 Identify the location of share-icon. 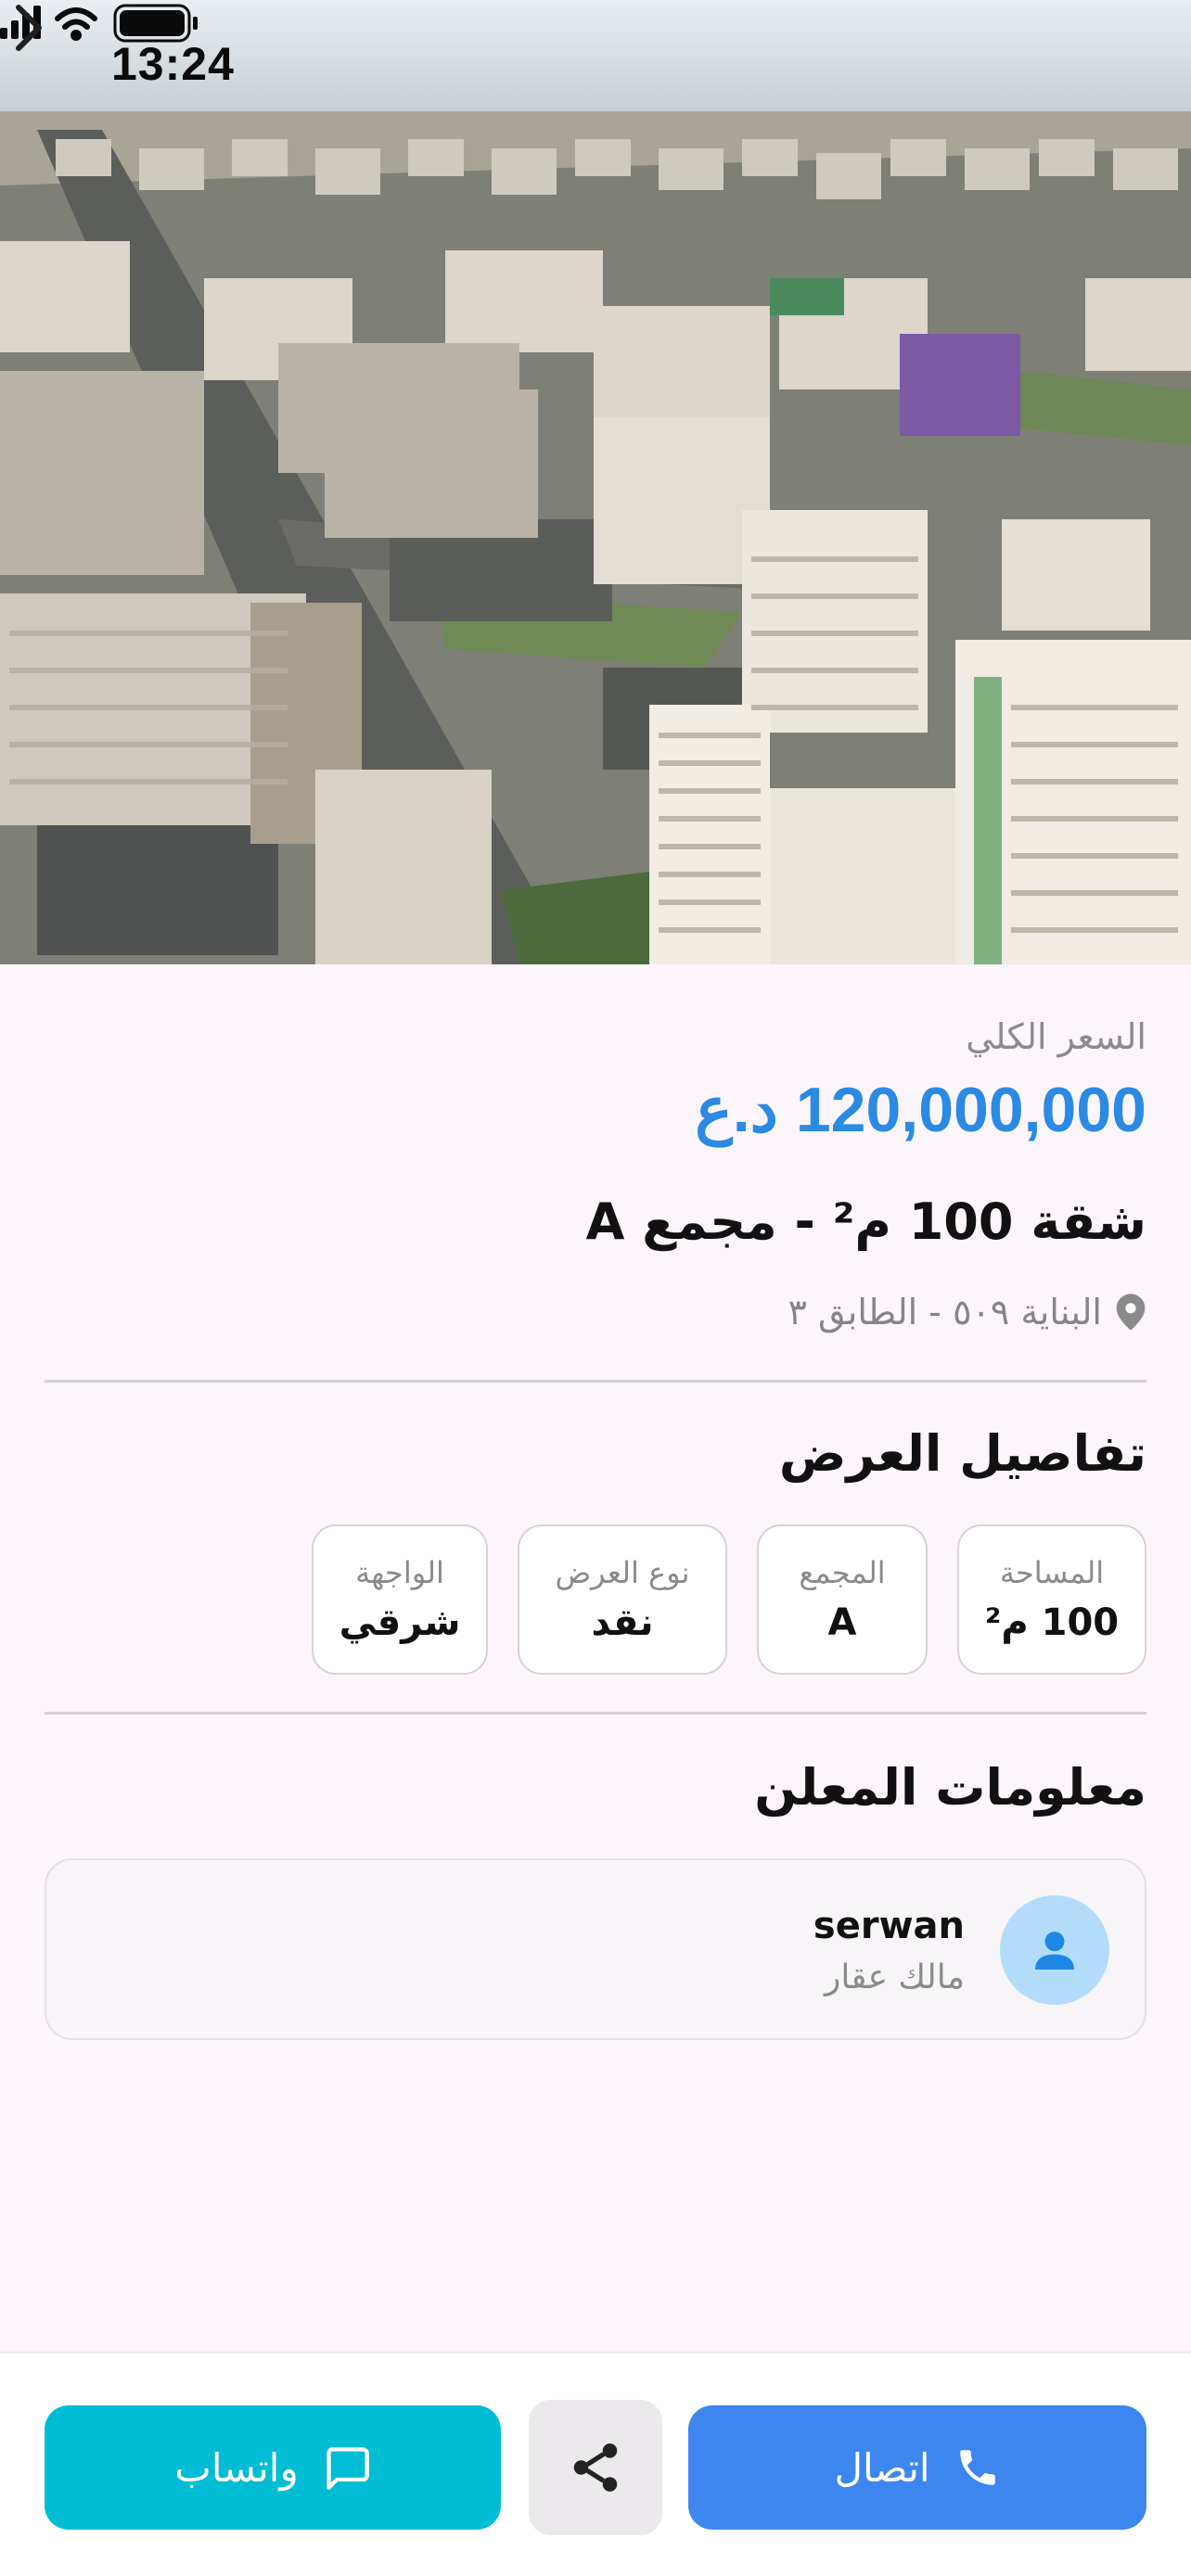
(595, 2467).